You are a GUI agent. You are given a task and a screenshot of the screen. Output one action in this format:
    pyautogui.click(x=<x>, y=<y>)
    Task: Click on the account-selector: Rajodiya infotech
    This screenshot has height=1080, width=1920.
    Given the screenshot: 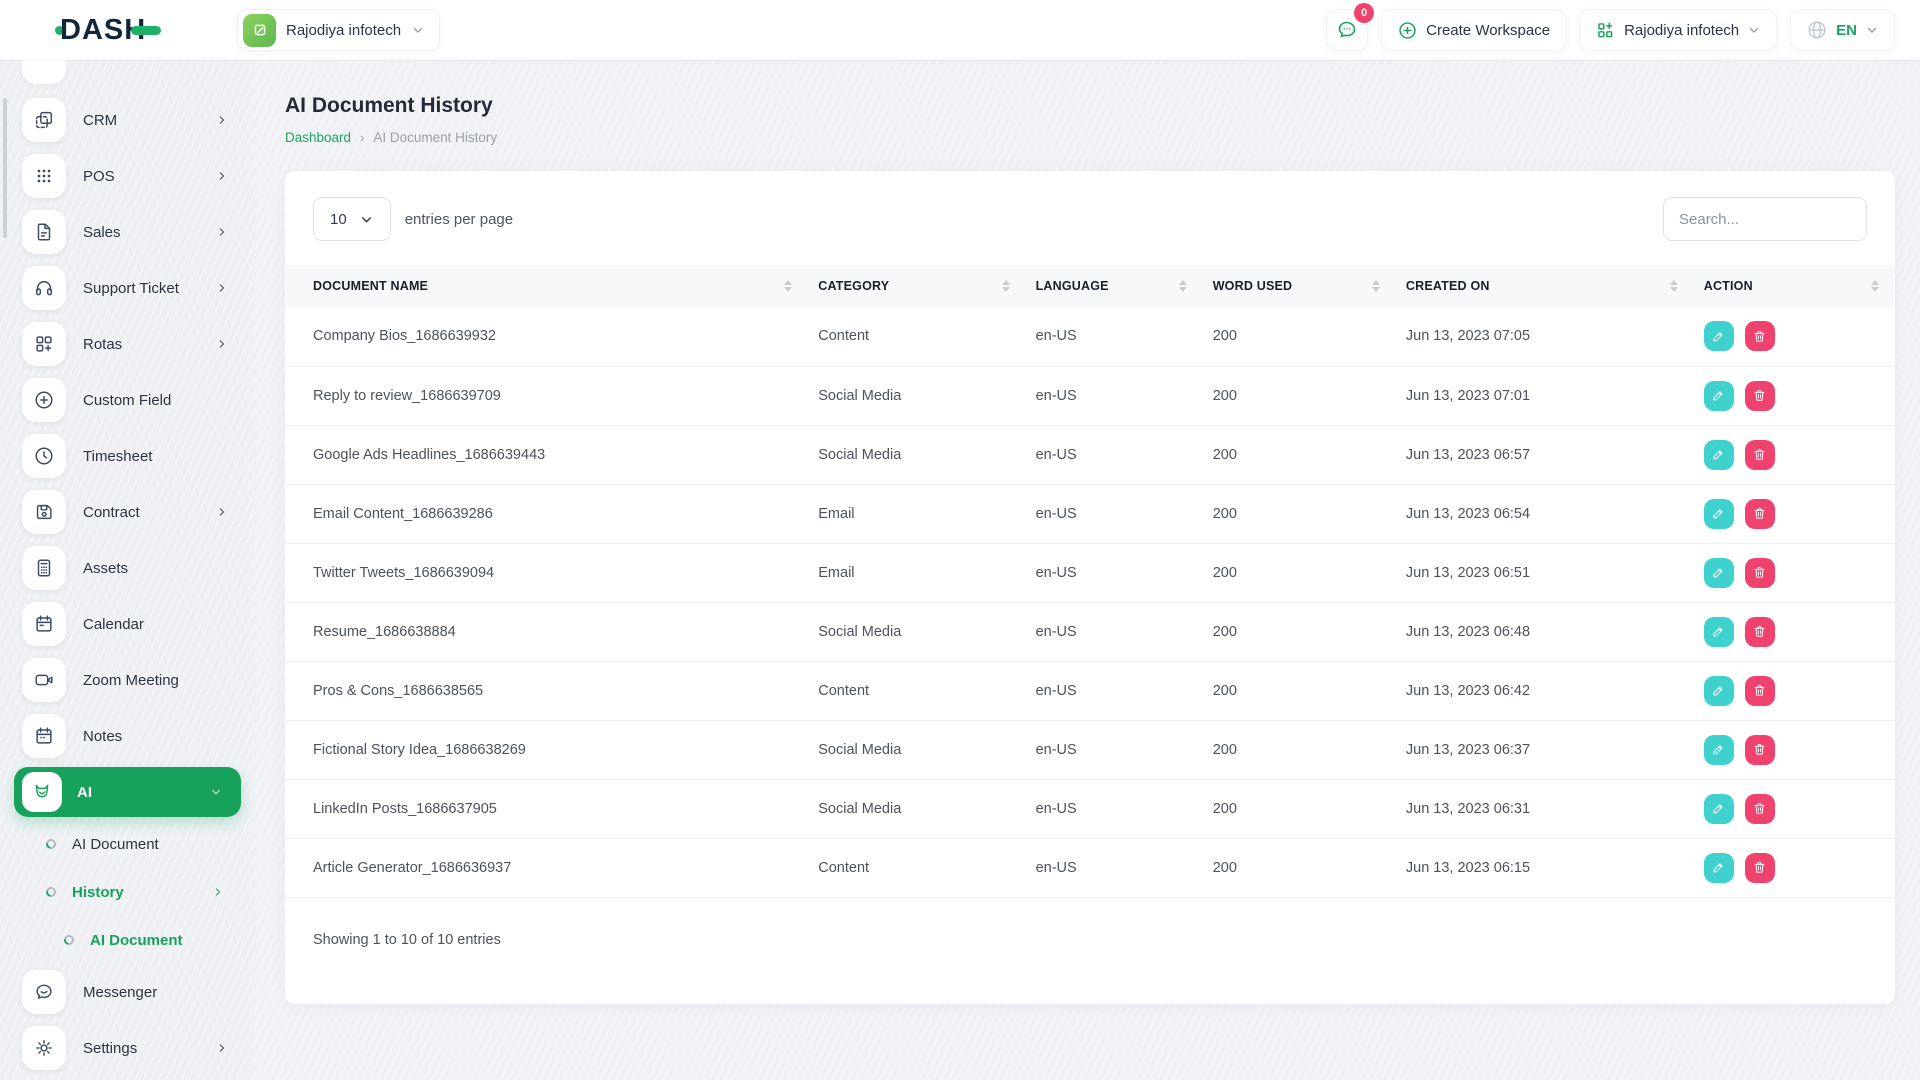 What is the action you would take?
    pyautogui.click(x=1678, y=30)
    